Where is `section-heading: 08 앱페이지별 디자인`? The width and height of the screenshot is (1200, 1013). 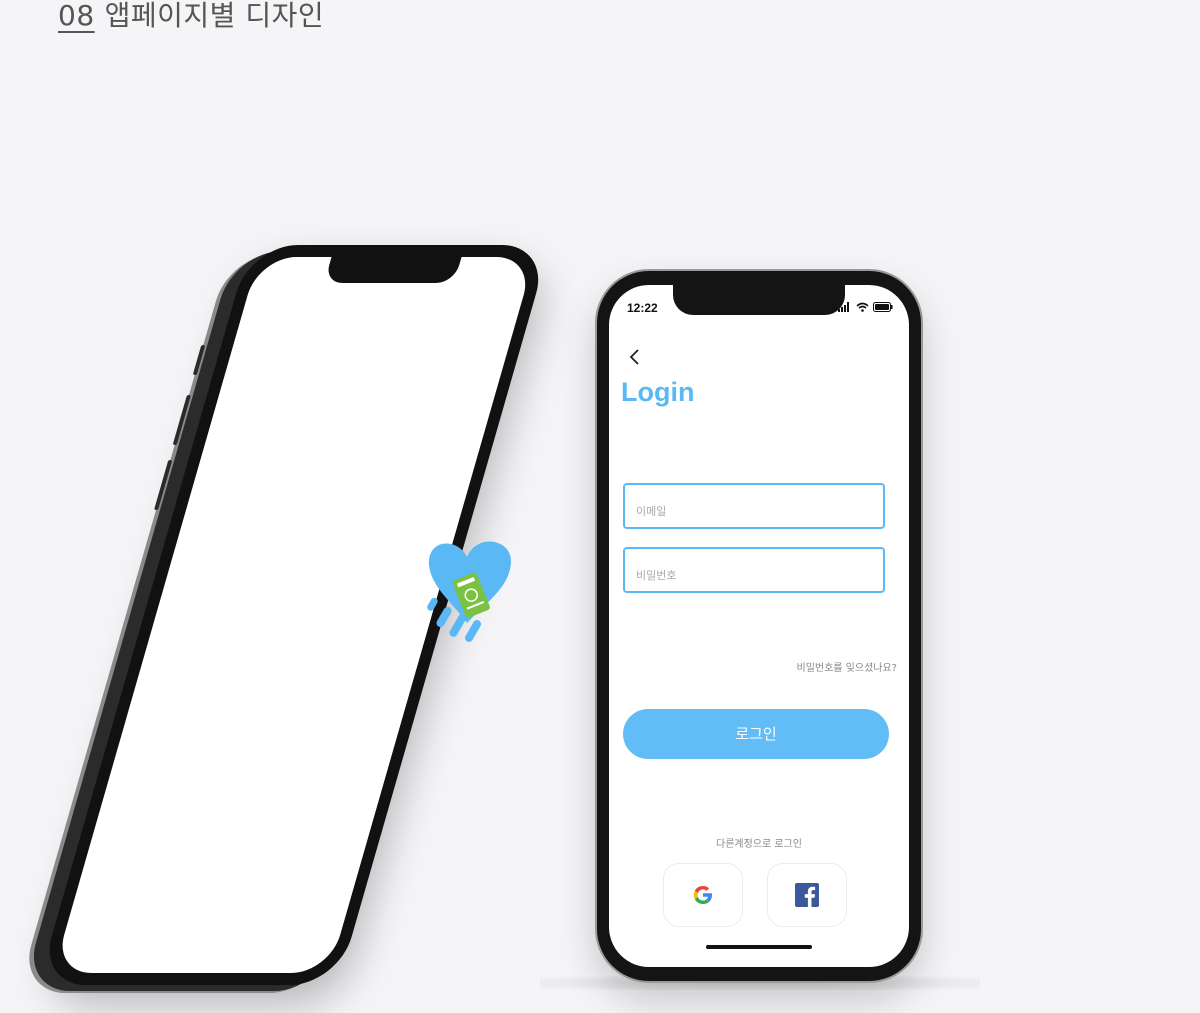
section-heading: 08 앱페이지별 디자인 is located at coordinates (191, 17).